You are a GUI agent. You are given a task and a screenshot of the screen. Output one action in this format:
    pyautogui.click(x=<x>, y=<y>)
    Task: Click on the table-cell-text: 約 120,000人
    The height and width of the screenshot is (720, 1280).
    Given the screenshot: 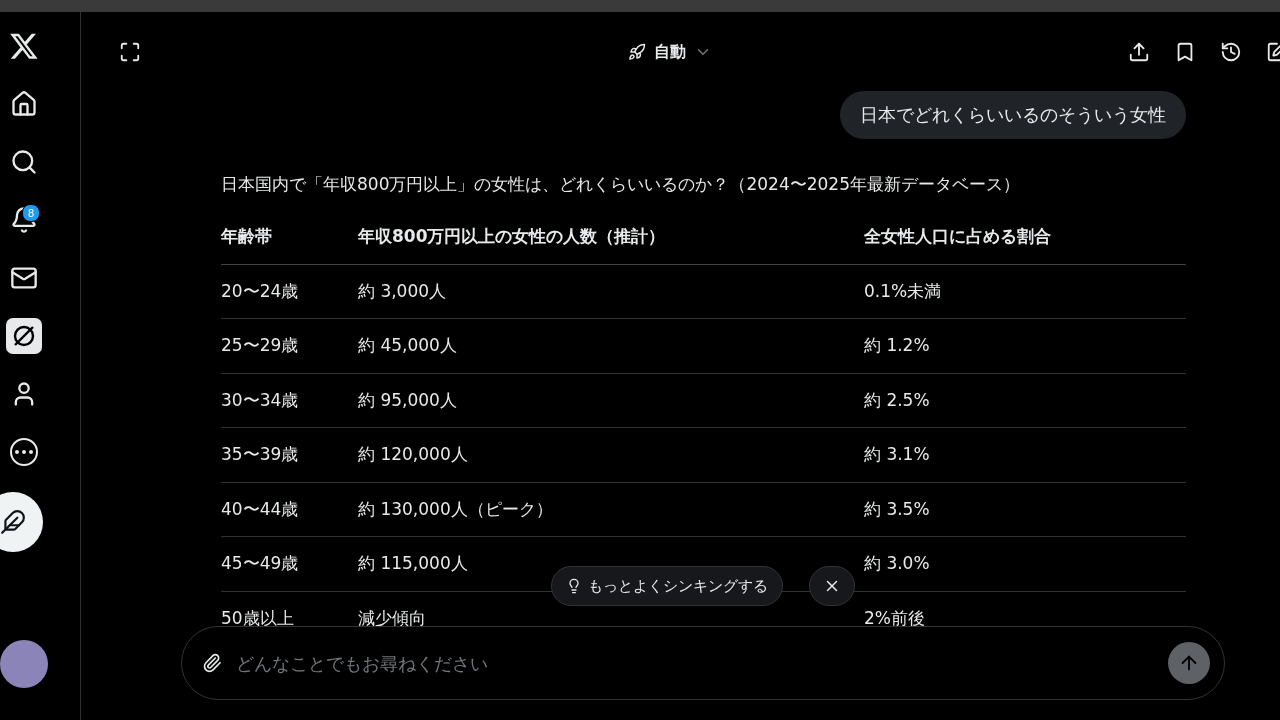 What is the action you would take?
    pyautogui.click(x=413, y=455)
    